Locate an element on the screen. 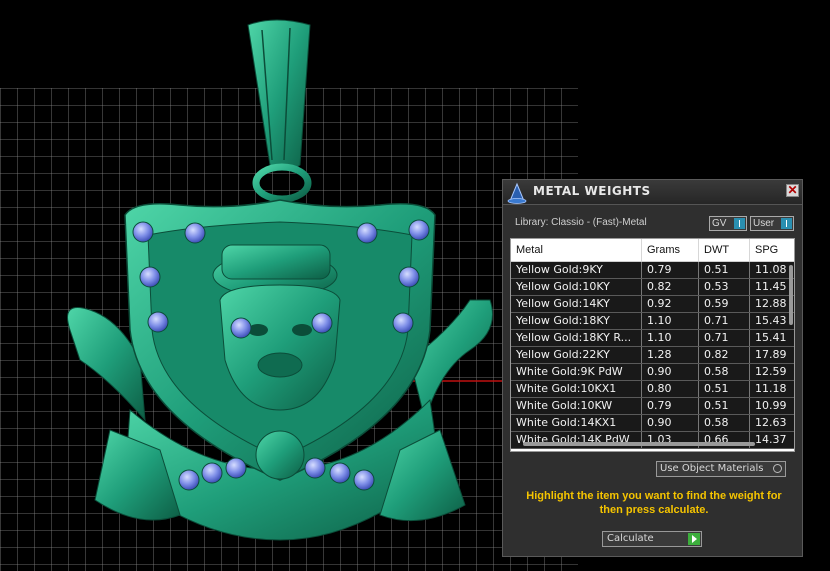 The height and width of the screenshot is (571, 830). calculate-button: Calculate is located at coordinates (652, 539).